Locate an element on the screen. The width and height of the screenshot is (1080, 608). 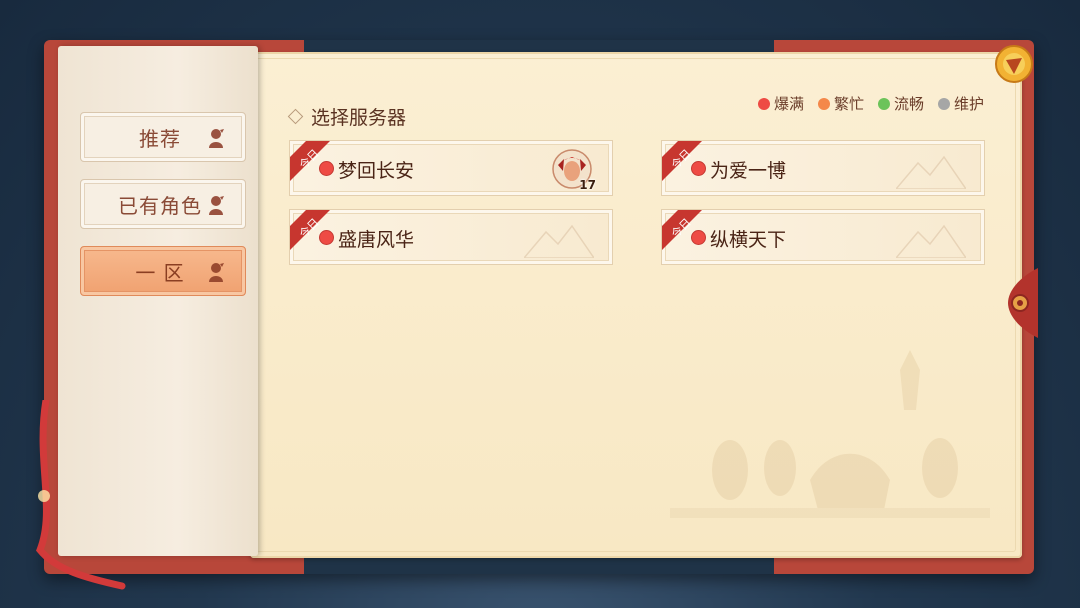
server-card: 今日 盛唐风华 is located at coordinates (451, 237).